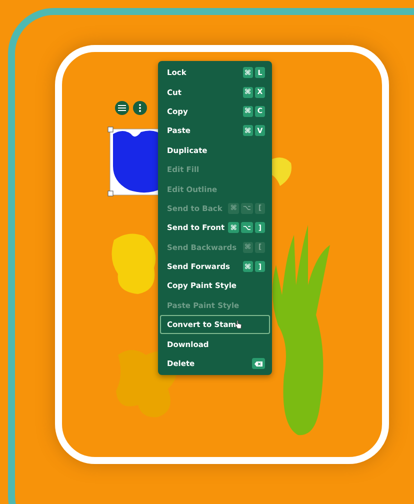 The width and height of the screenshot is (414, 504). What do you see at coordinates (140, 108) in the screenshot?
I see `more-options-button` at bounding box center [140, 108].